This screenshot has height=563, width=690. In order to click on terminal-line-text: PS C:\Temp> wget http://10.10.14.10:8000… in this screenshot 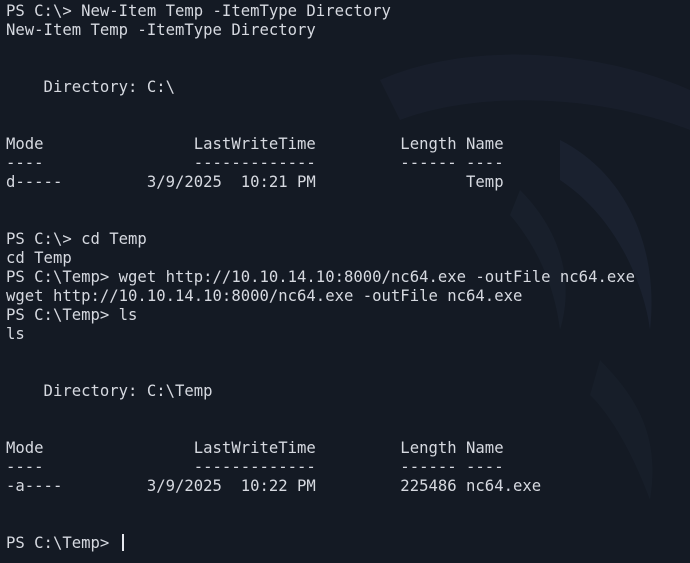, I will do `click(321, 277)`.